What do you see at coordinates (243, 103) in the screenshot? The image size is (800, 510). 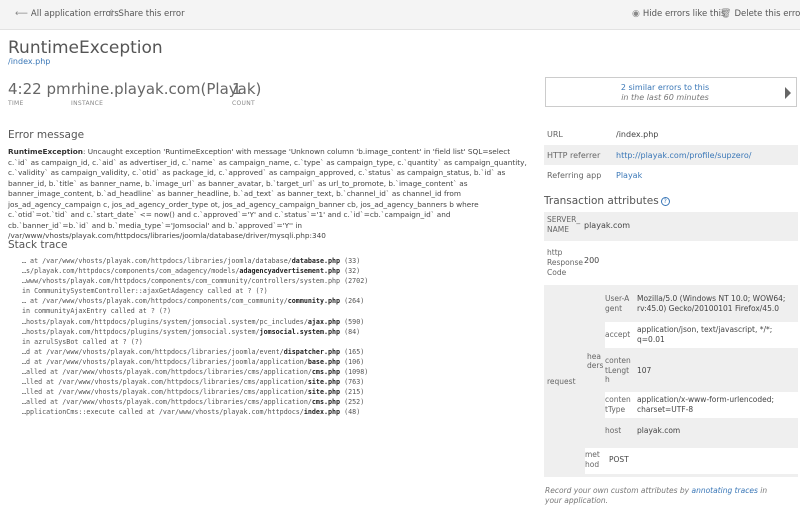 I see `stat-count-label: COUNT` at bounding box center [243, 103].